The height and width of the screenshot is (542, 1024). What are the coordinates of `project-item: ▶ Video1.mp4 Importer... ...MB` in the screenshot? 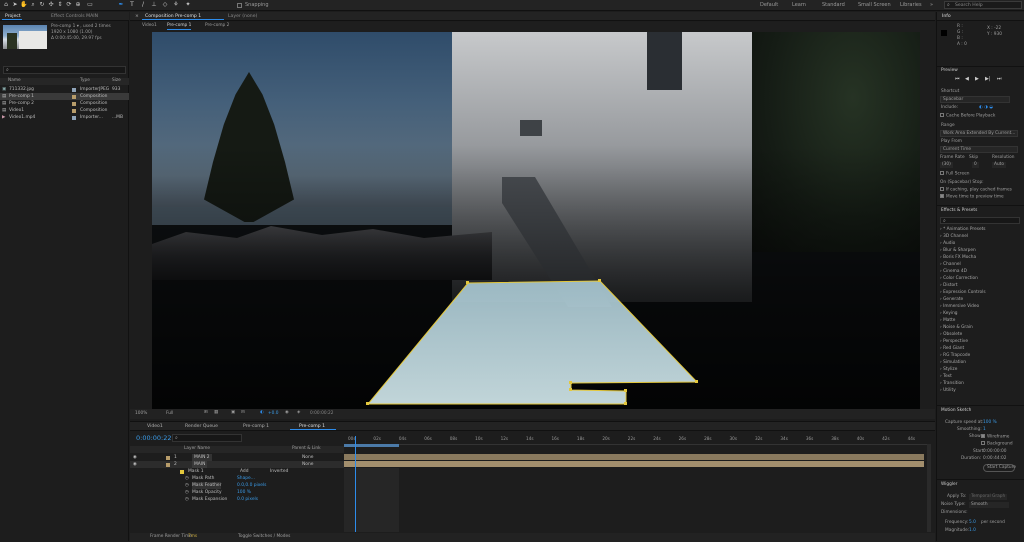 It's located at (64, 117).